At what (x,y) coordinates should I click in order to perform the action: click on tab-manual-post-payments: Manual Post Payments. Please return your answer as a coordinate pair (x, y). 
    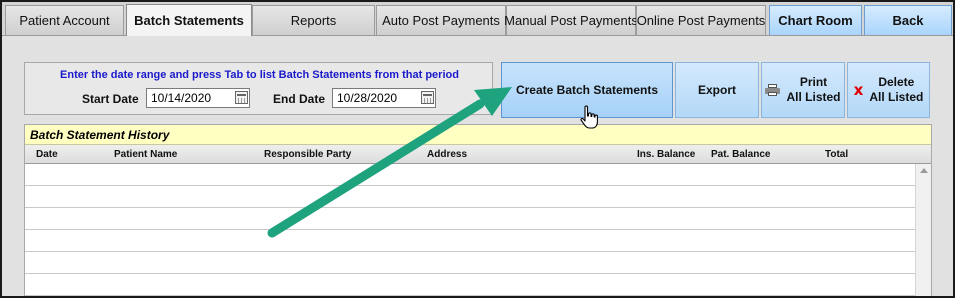
    Looking at the image, I should click on (571, 20).